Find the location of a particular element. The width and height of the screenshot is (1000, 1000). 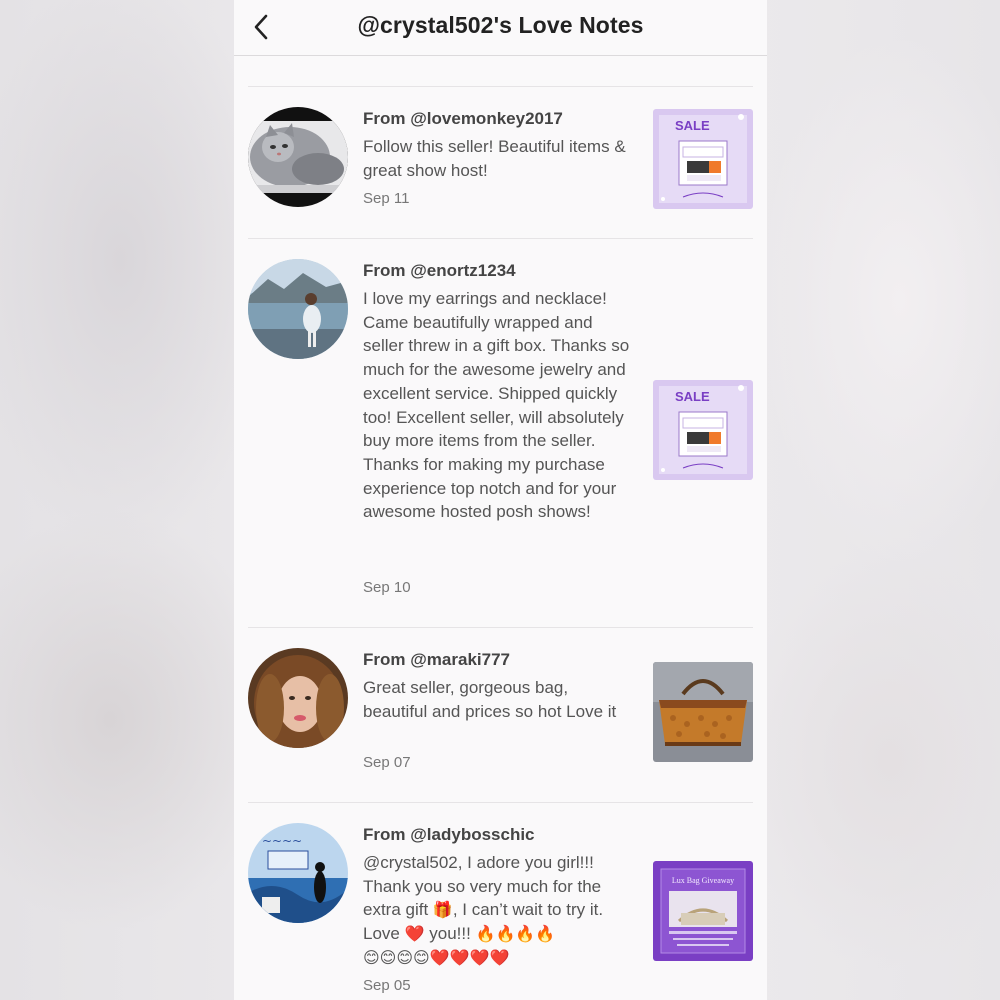

fire-icon: 🔥🔥🔥🔥 is located at coordinates (515, 935).